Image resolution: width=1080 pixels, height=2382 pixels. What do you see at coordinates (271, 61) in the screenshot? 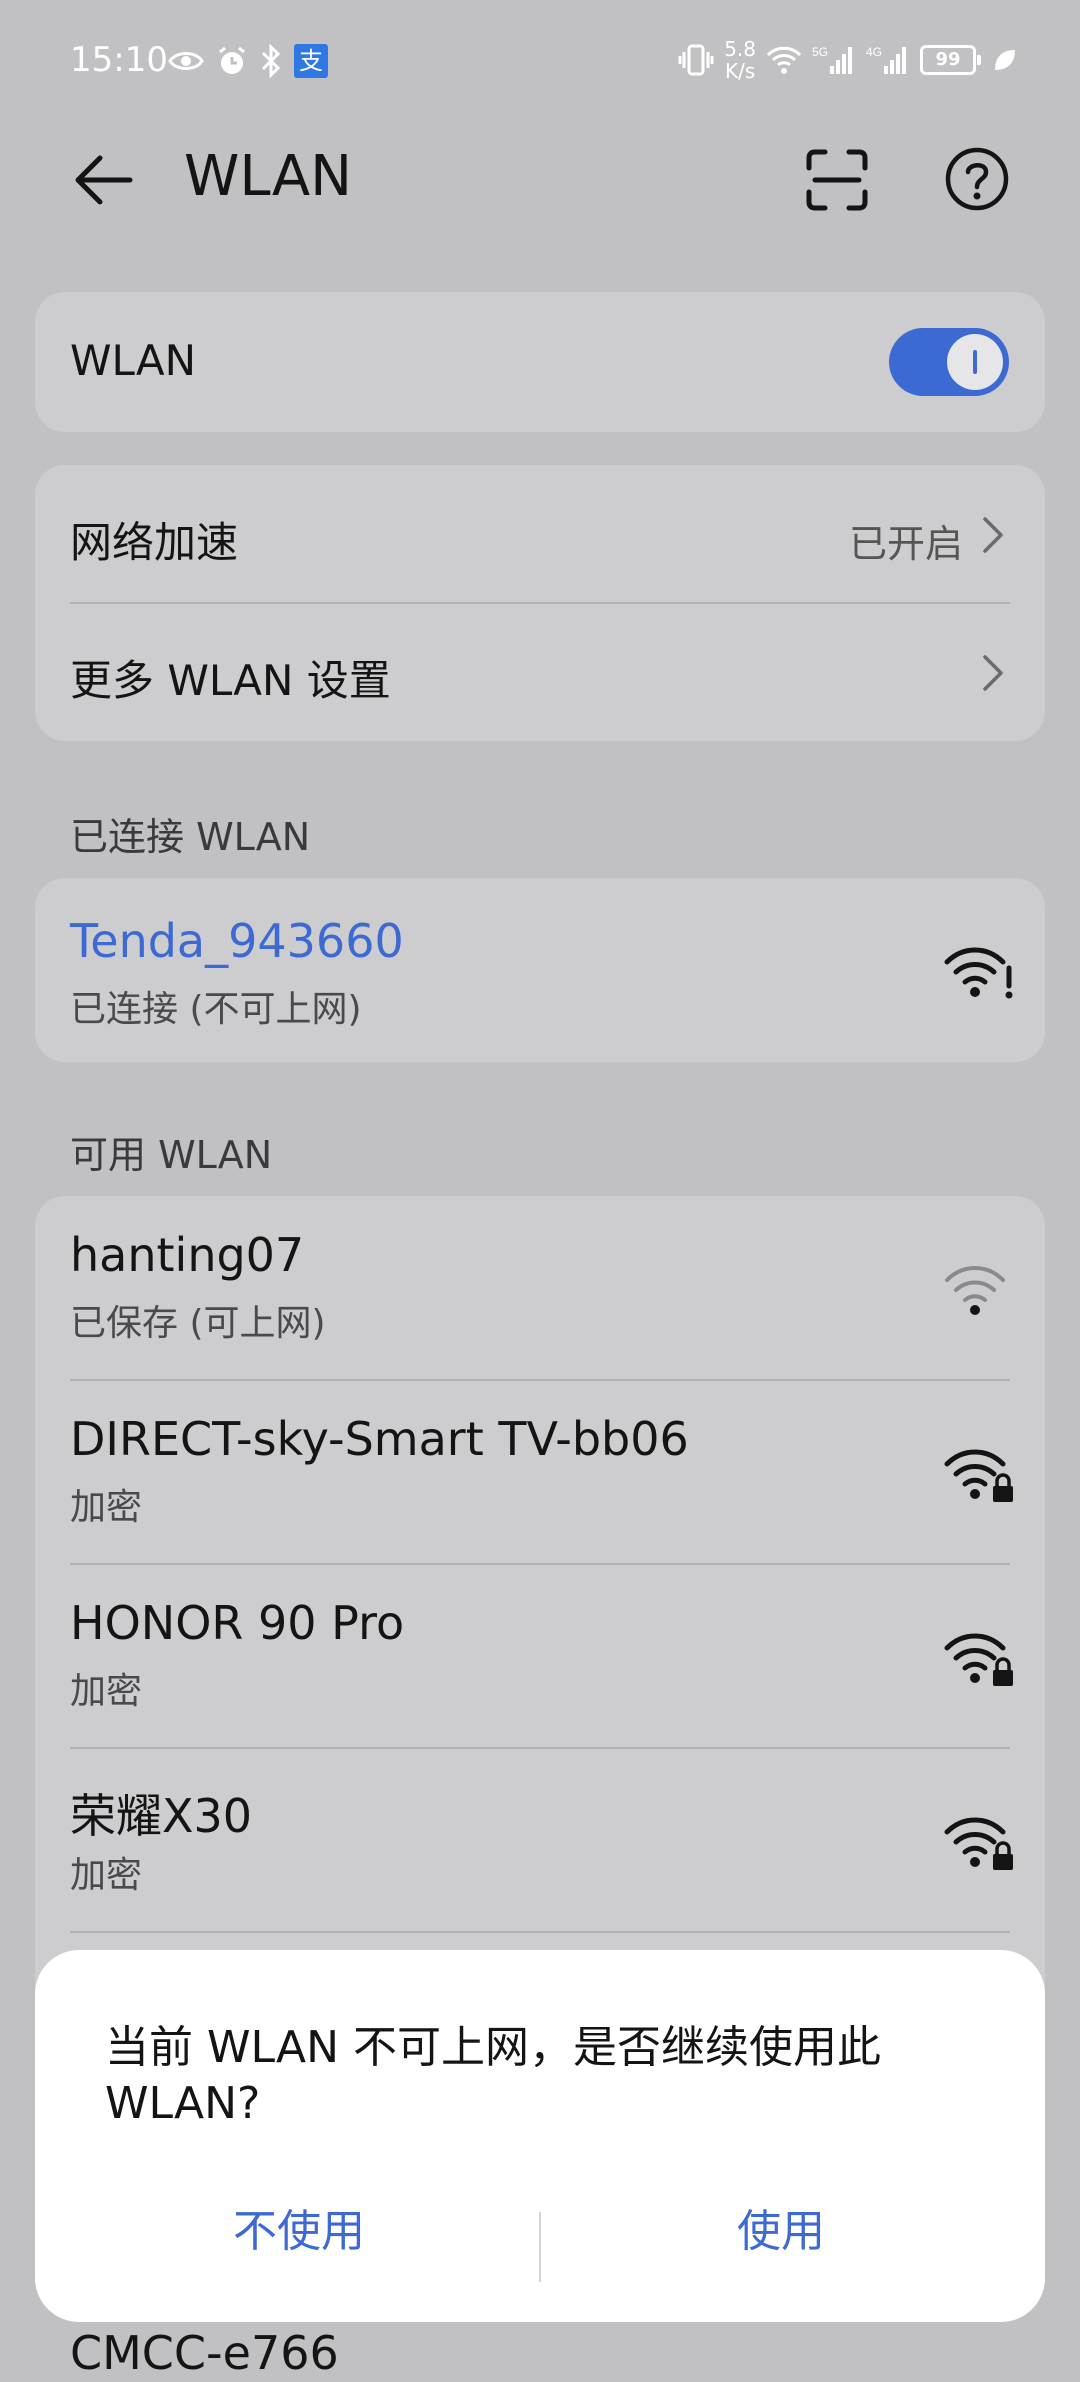
I see `bluetooth-icon` at bounding box center [271, 61].